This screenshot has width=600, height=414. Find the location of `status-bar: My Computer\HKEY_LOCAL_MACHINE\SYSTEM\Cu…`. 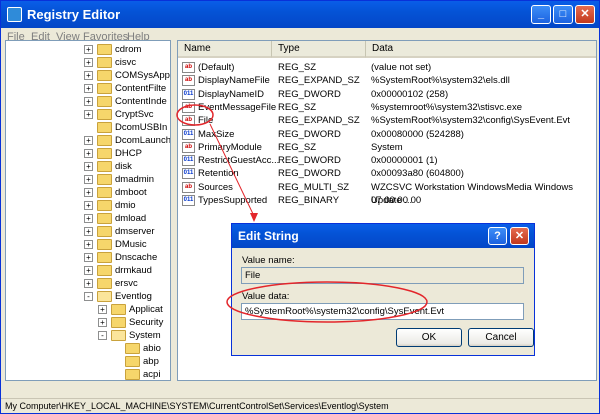

status-bar: My Computer\HKEY_LOCAL_MACHINE\SYSTEM\Cu… is located at coordinates (300, 406).